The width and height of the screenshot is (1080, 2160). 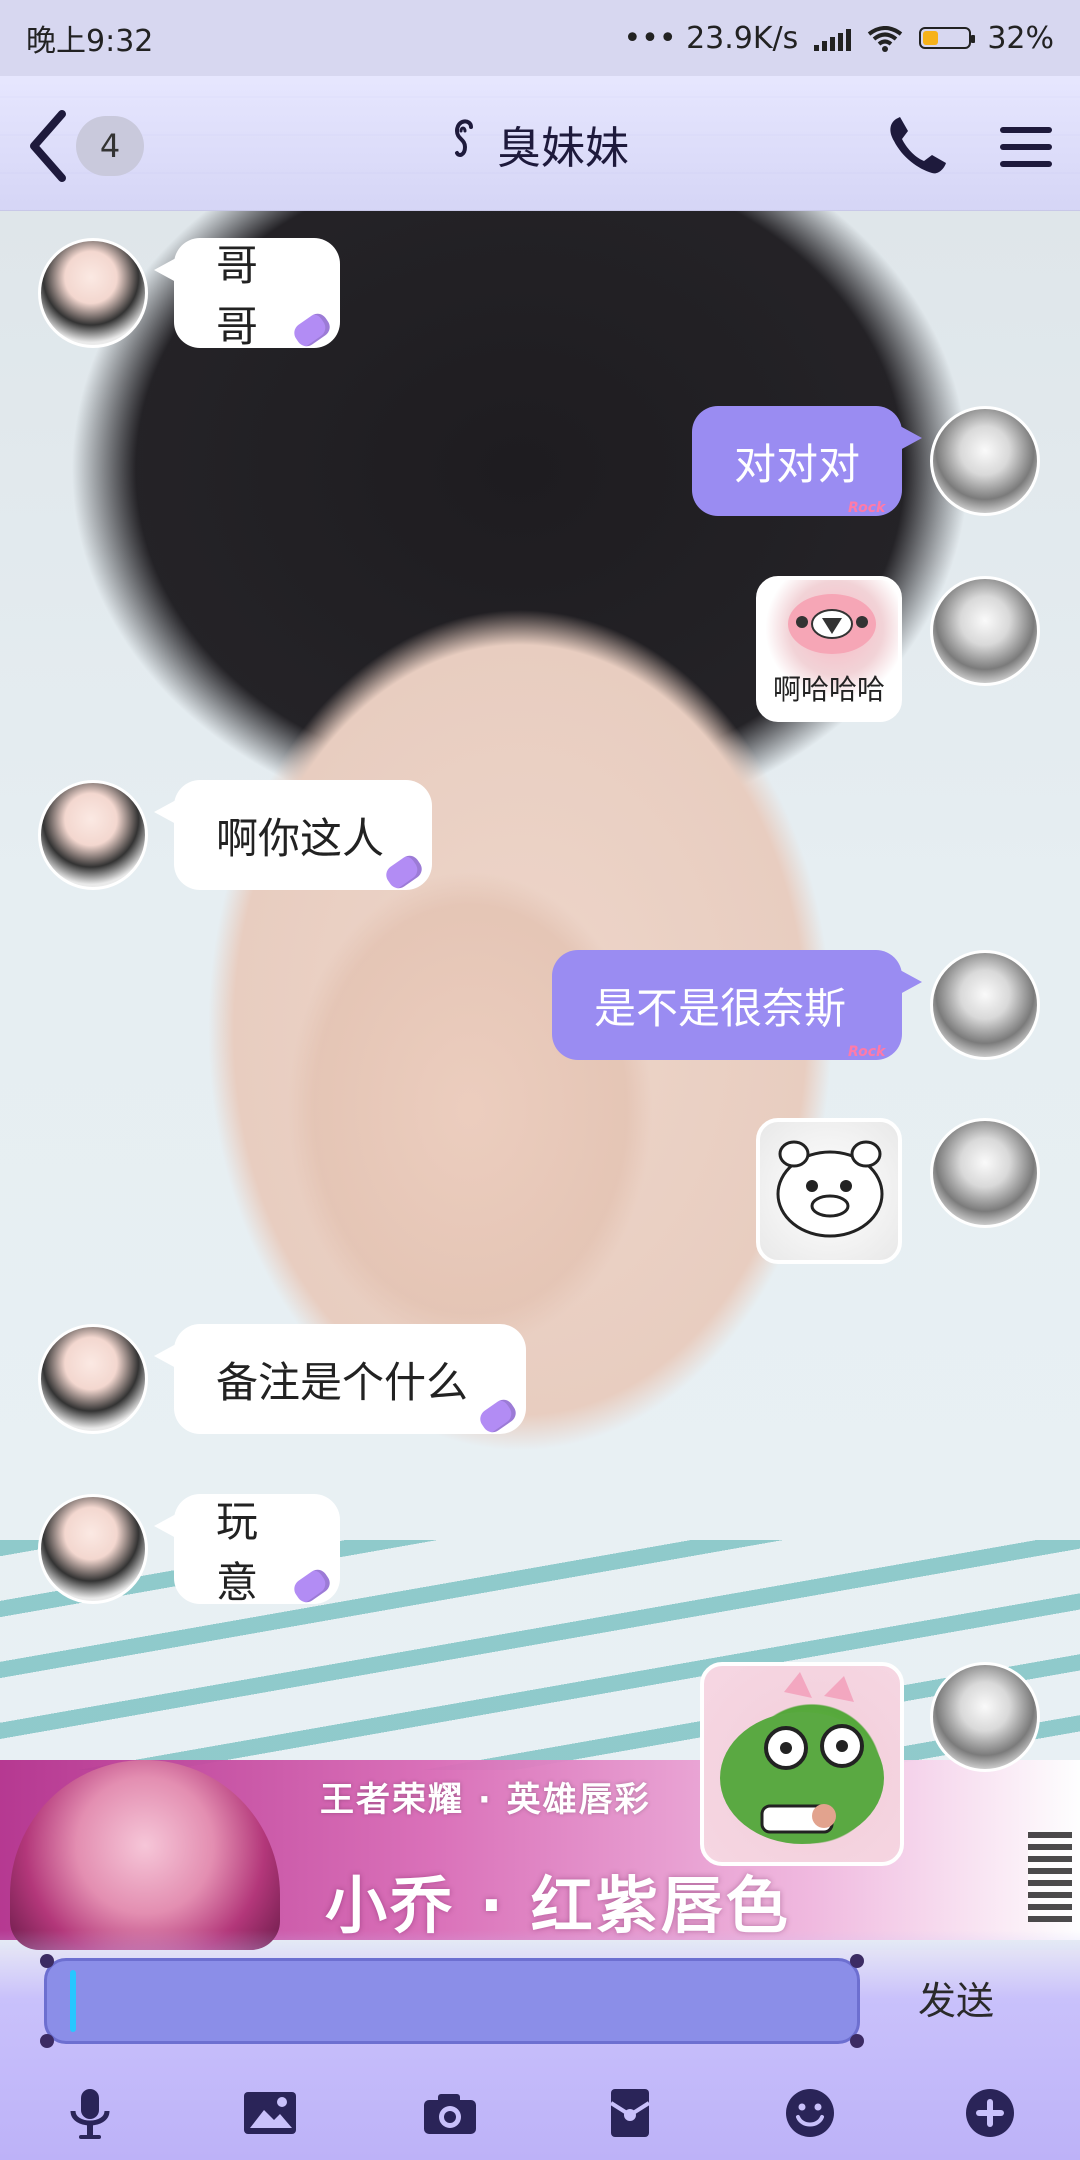 What do you see at coordinates (828, 689) in the screenshot?
I see `sticker-caption: 啊哈哈哈` at bounding box center [828, 689].